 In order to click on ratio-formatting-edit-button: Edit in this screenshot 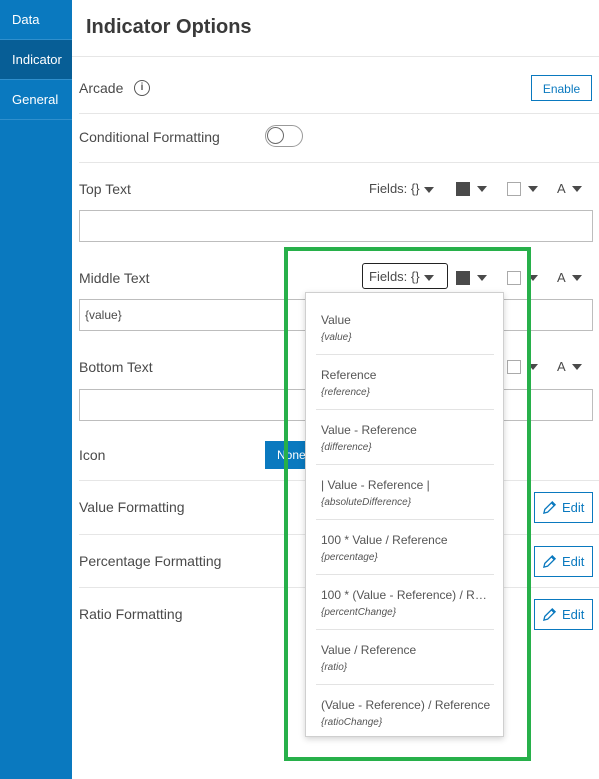, I will do `click(563, 614)`.